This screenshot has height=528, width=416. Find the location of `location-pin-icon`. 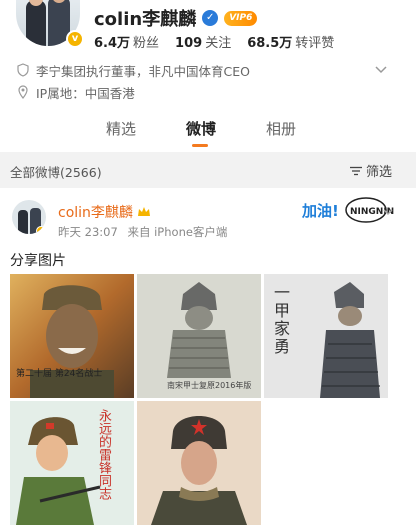

location-pin-icon is located at coordinates (23, 92).